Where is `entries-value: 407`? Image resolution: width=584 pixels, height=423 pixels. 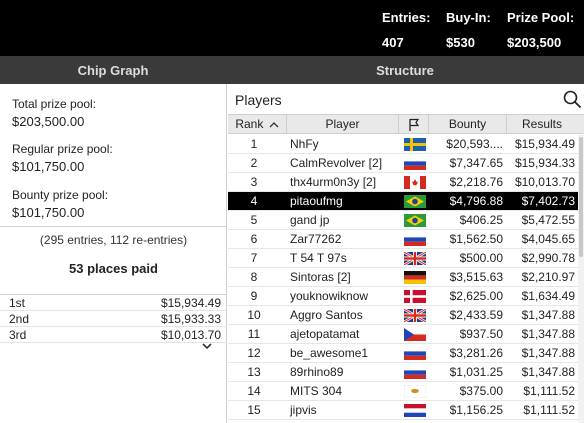
entries-value: 407 is located at coordinates (393, 42).